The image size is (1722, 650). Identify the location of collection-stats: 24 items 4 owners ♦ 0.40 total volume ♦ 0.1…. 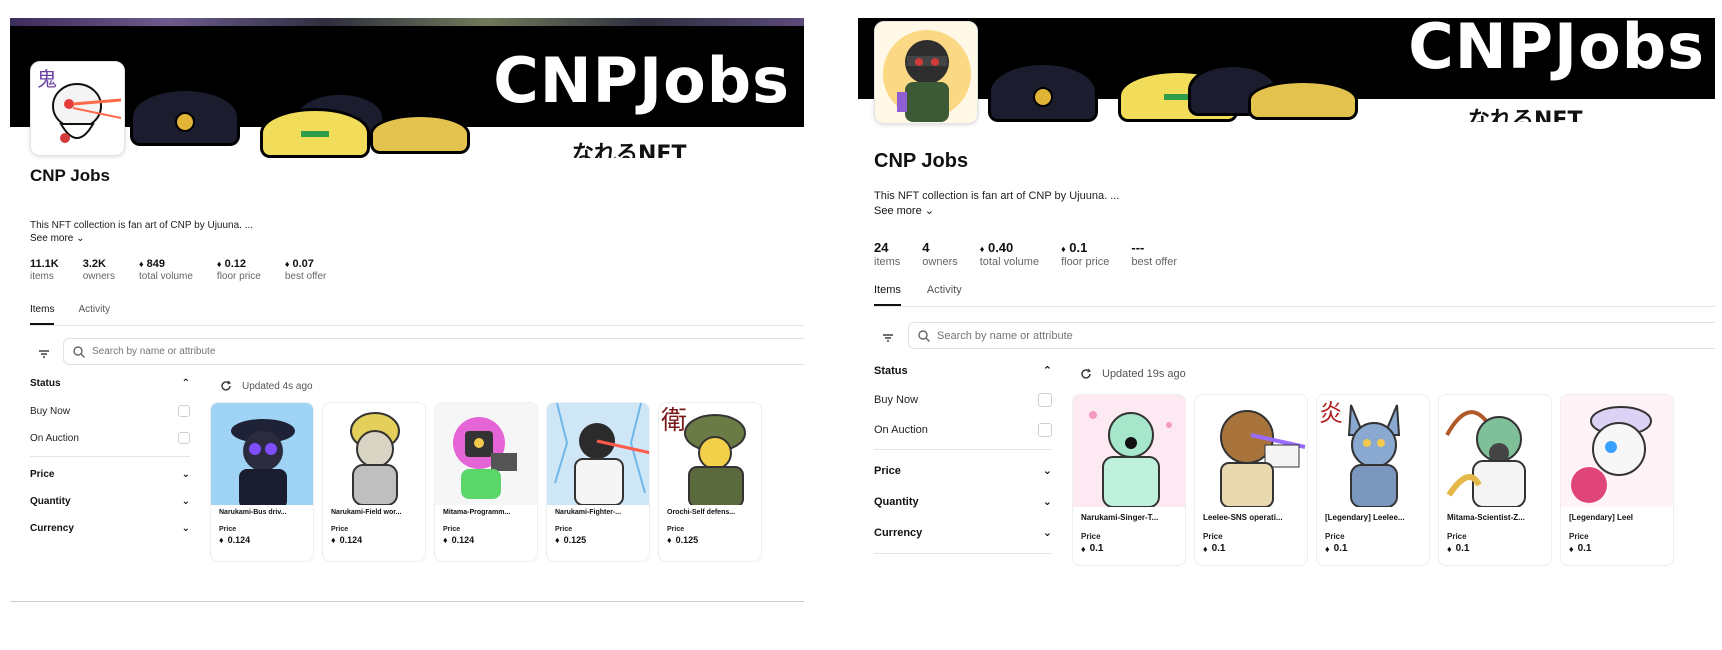
(1025, 254).